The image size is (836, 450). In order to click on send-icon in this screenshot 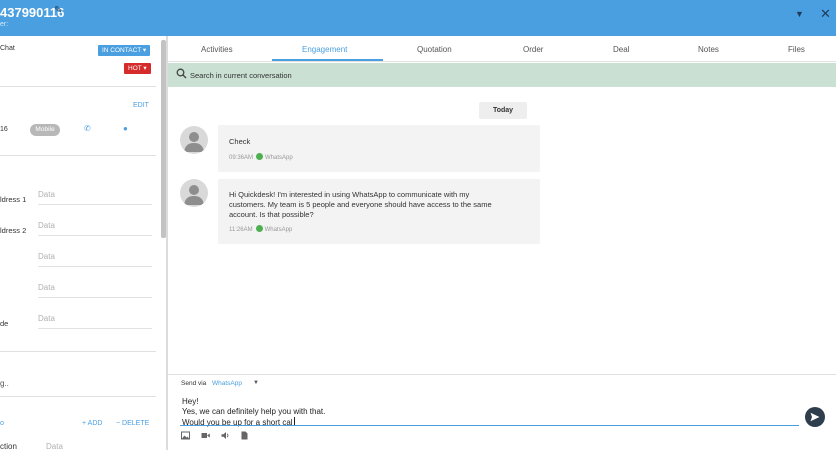, I will do `click(815, 417)`.